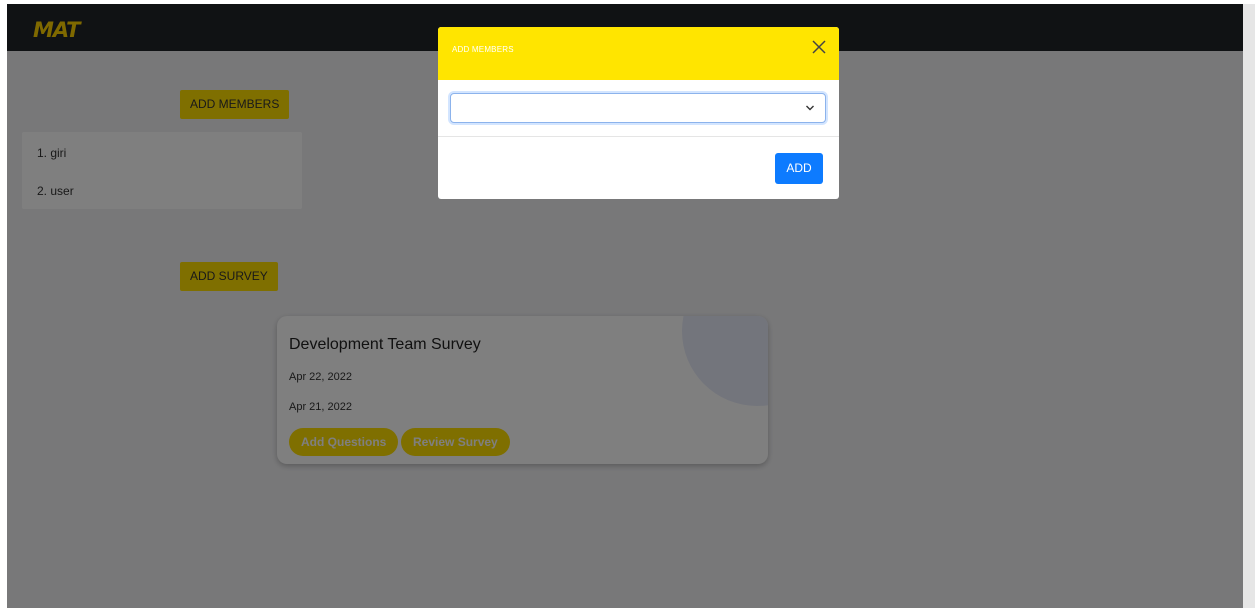 This screenshot has height=608, width=1255. I want to click on chevron-down-icon, so click(810, 108).